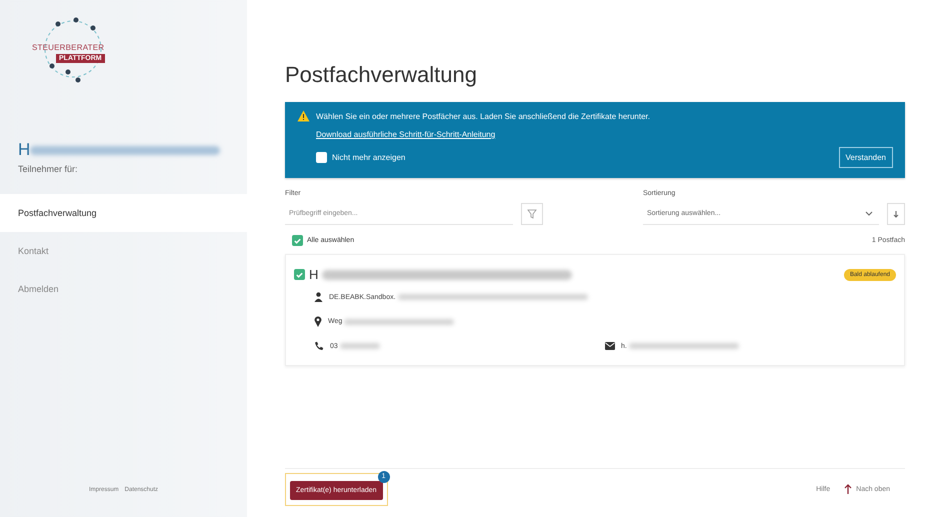  I want to click on person-icon, so click(318, 297).